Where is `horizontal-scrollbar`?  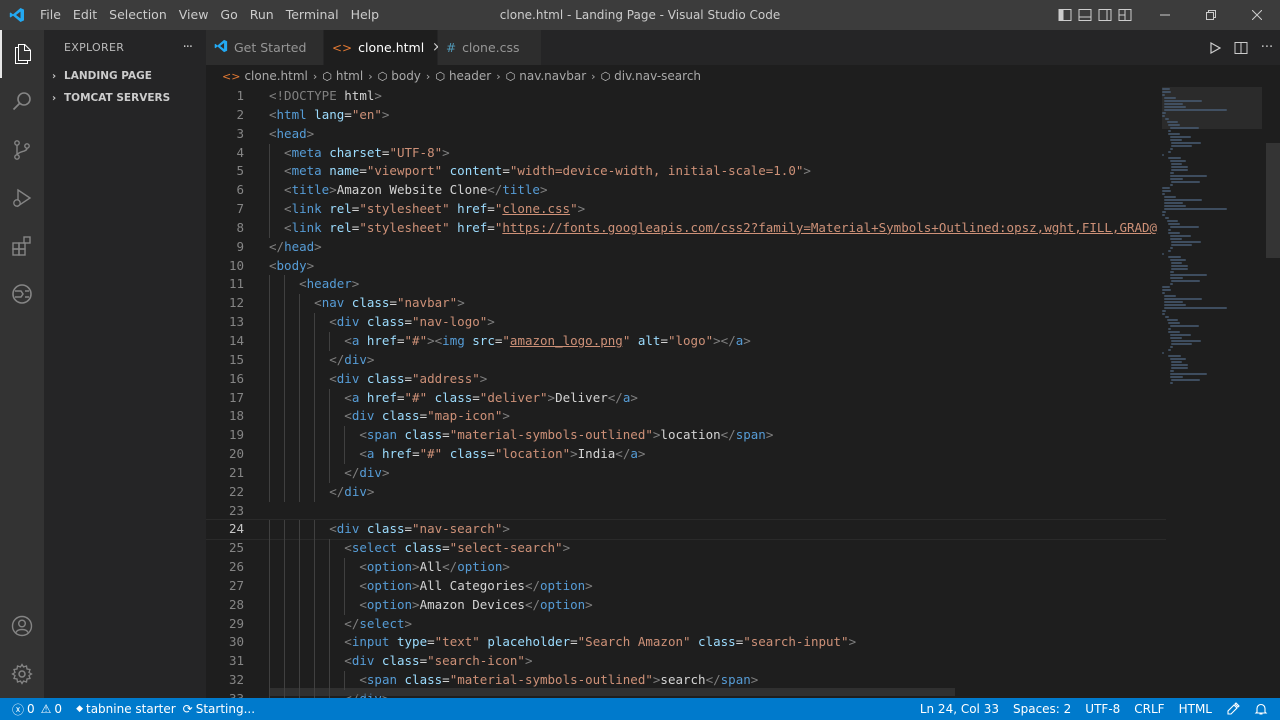 horizontal-scrollbar is located at coordinates (612, 692).